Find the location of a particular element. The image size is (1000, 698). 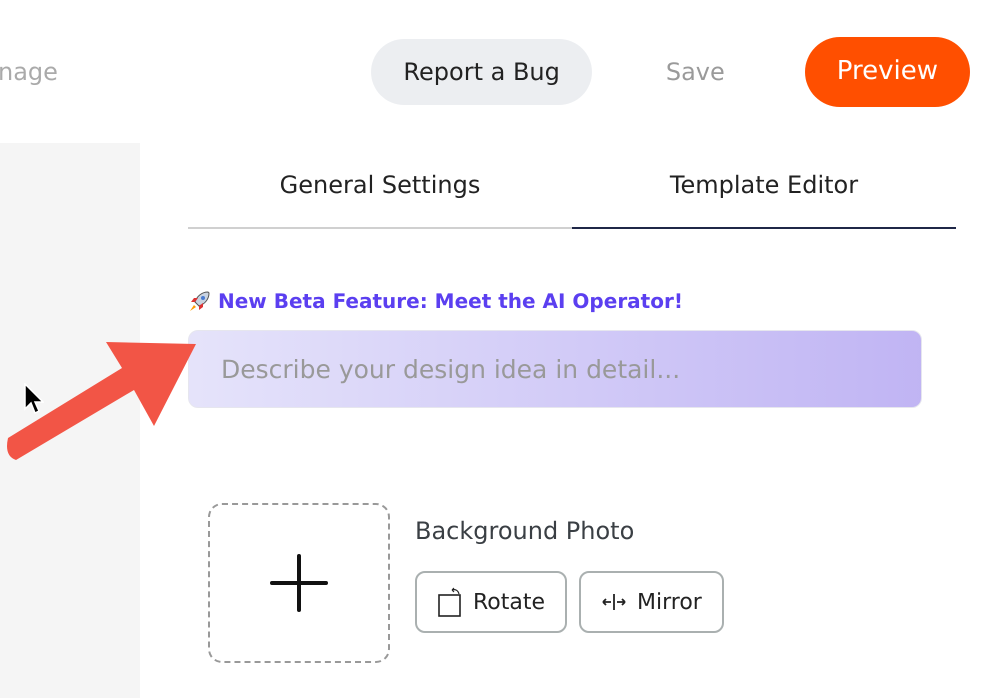

cursor-icon is located at coordinates (34, 399).